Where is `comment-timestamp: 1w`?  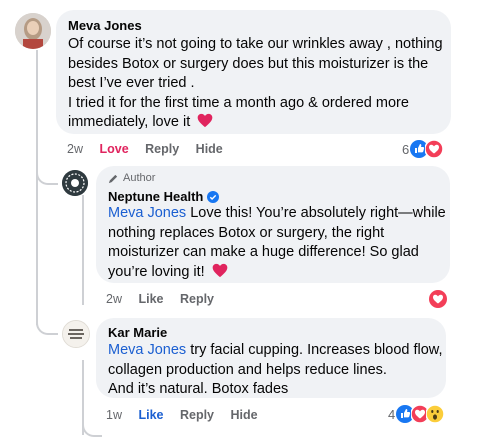 comment-timestamp: 1w is located at coordinates (114, 415).